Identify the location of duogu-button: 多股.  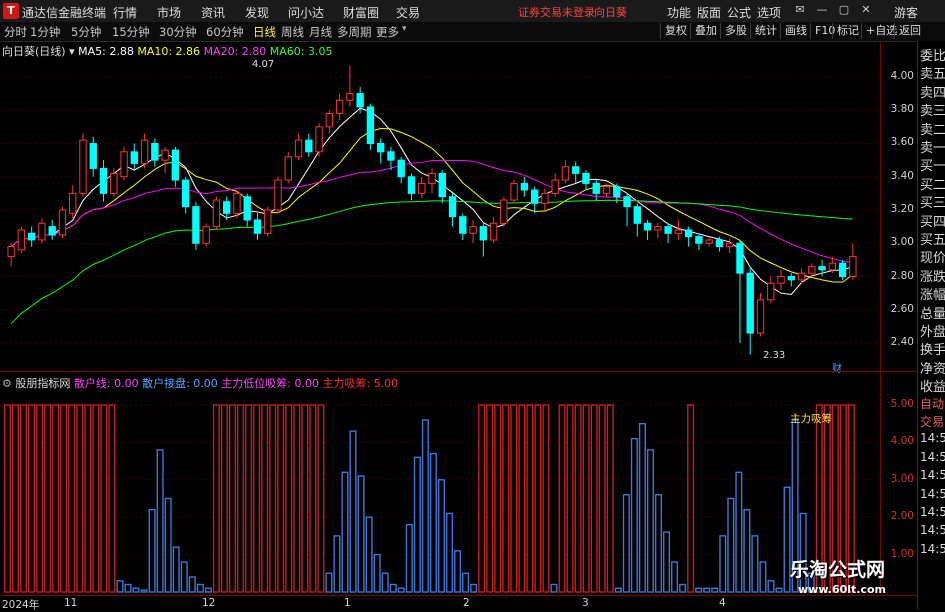
(735, 31).